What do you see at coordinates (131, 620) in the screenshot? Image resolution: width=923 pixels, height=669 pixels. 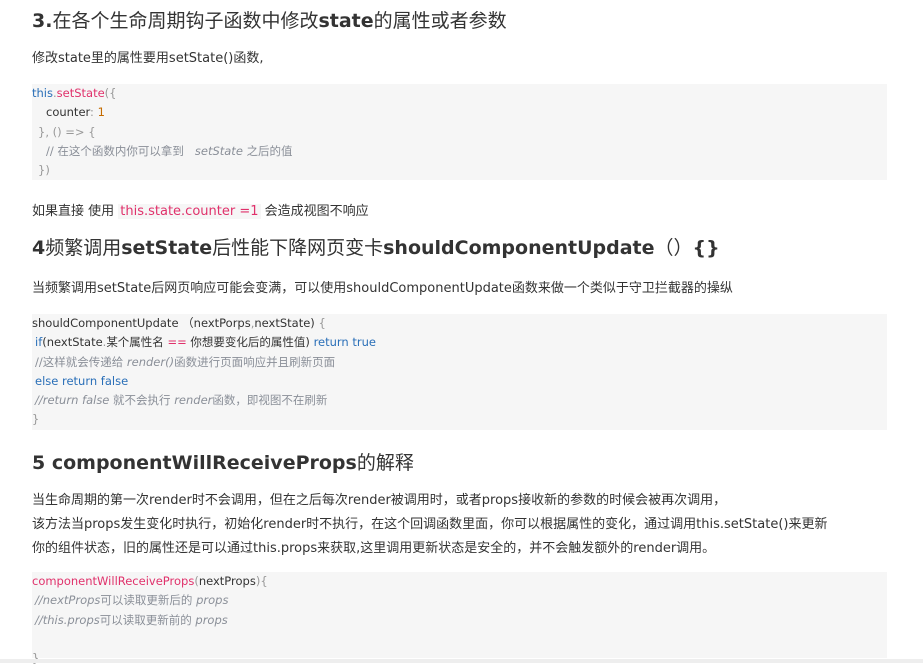 I see `code-comment: //this.props可以读取更新前的 props` at bounding box center [131, 620].